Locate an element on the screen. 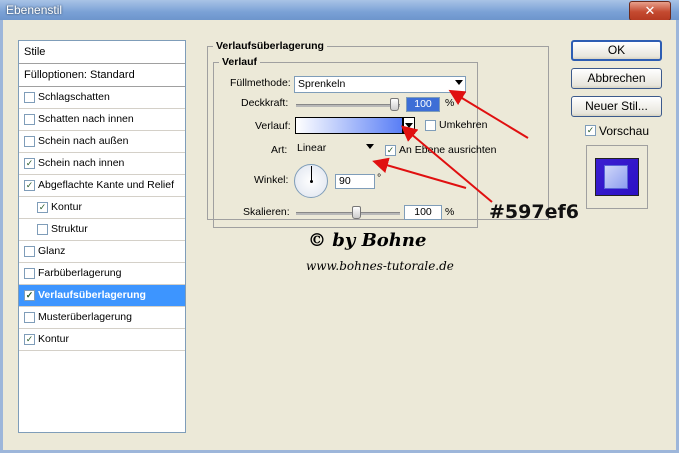 This screenshot has width=679, height=453. sidebar-item: ✓ Abgeflachte Kante und Relief is located at coordinates (102, 186).